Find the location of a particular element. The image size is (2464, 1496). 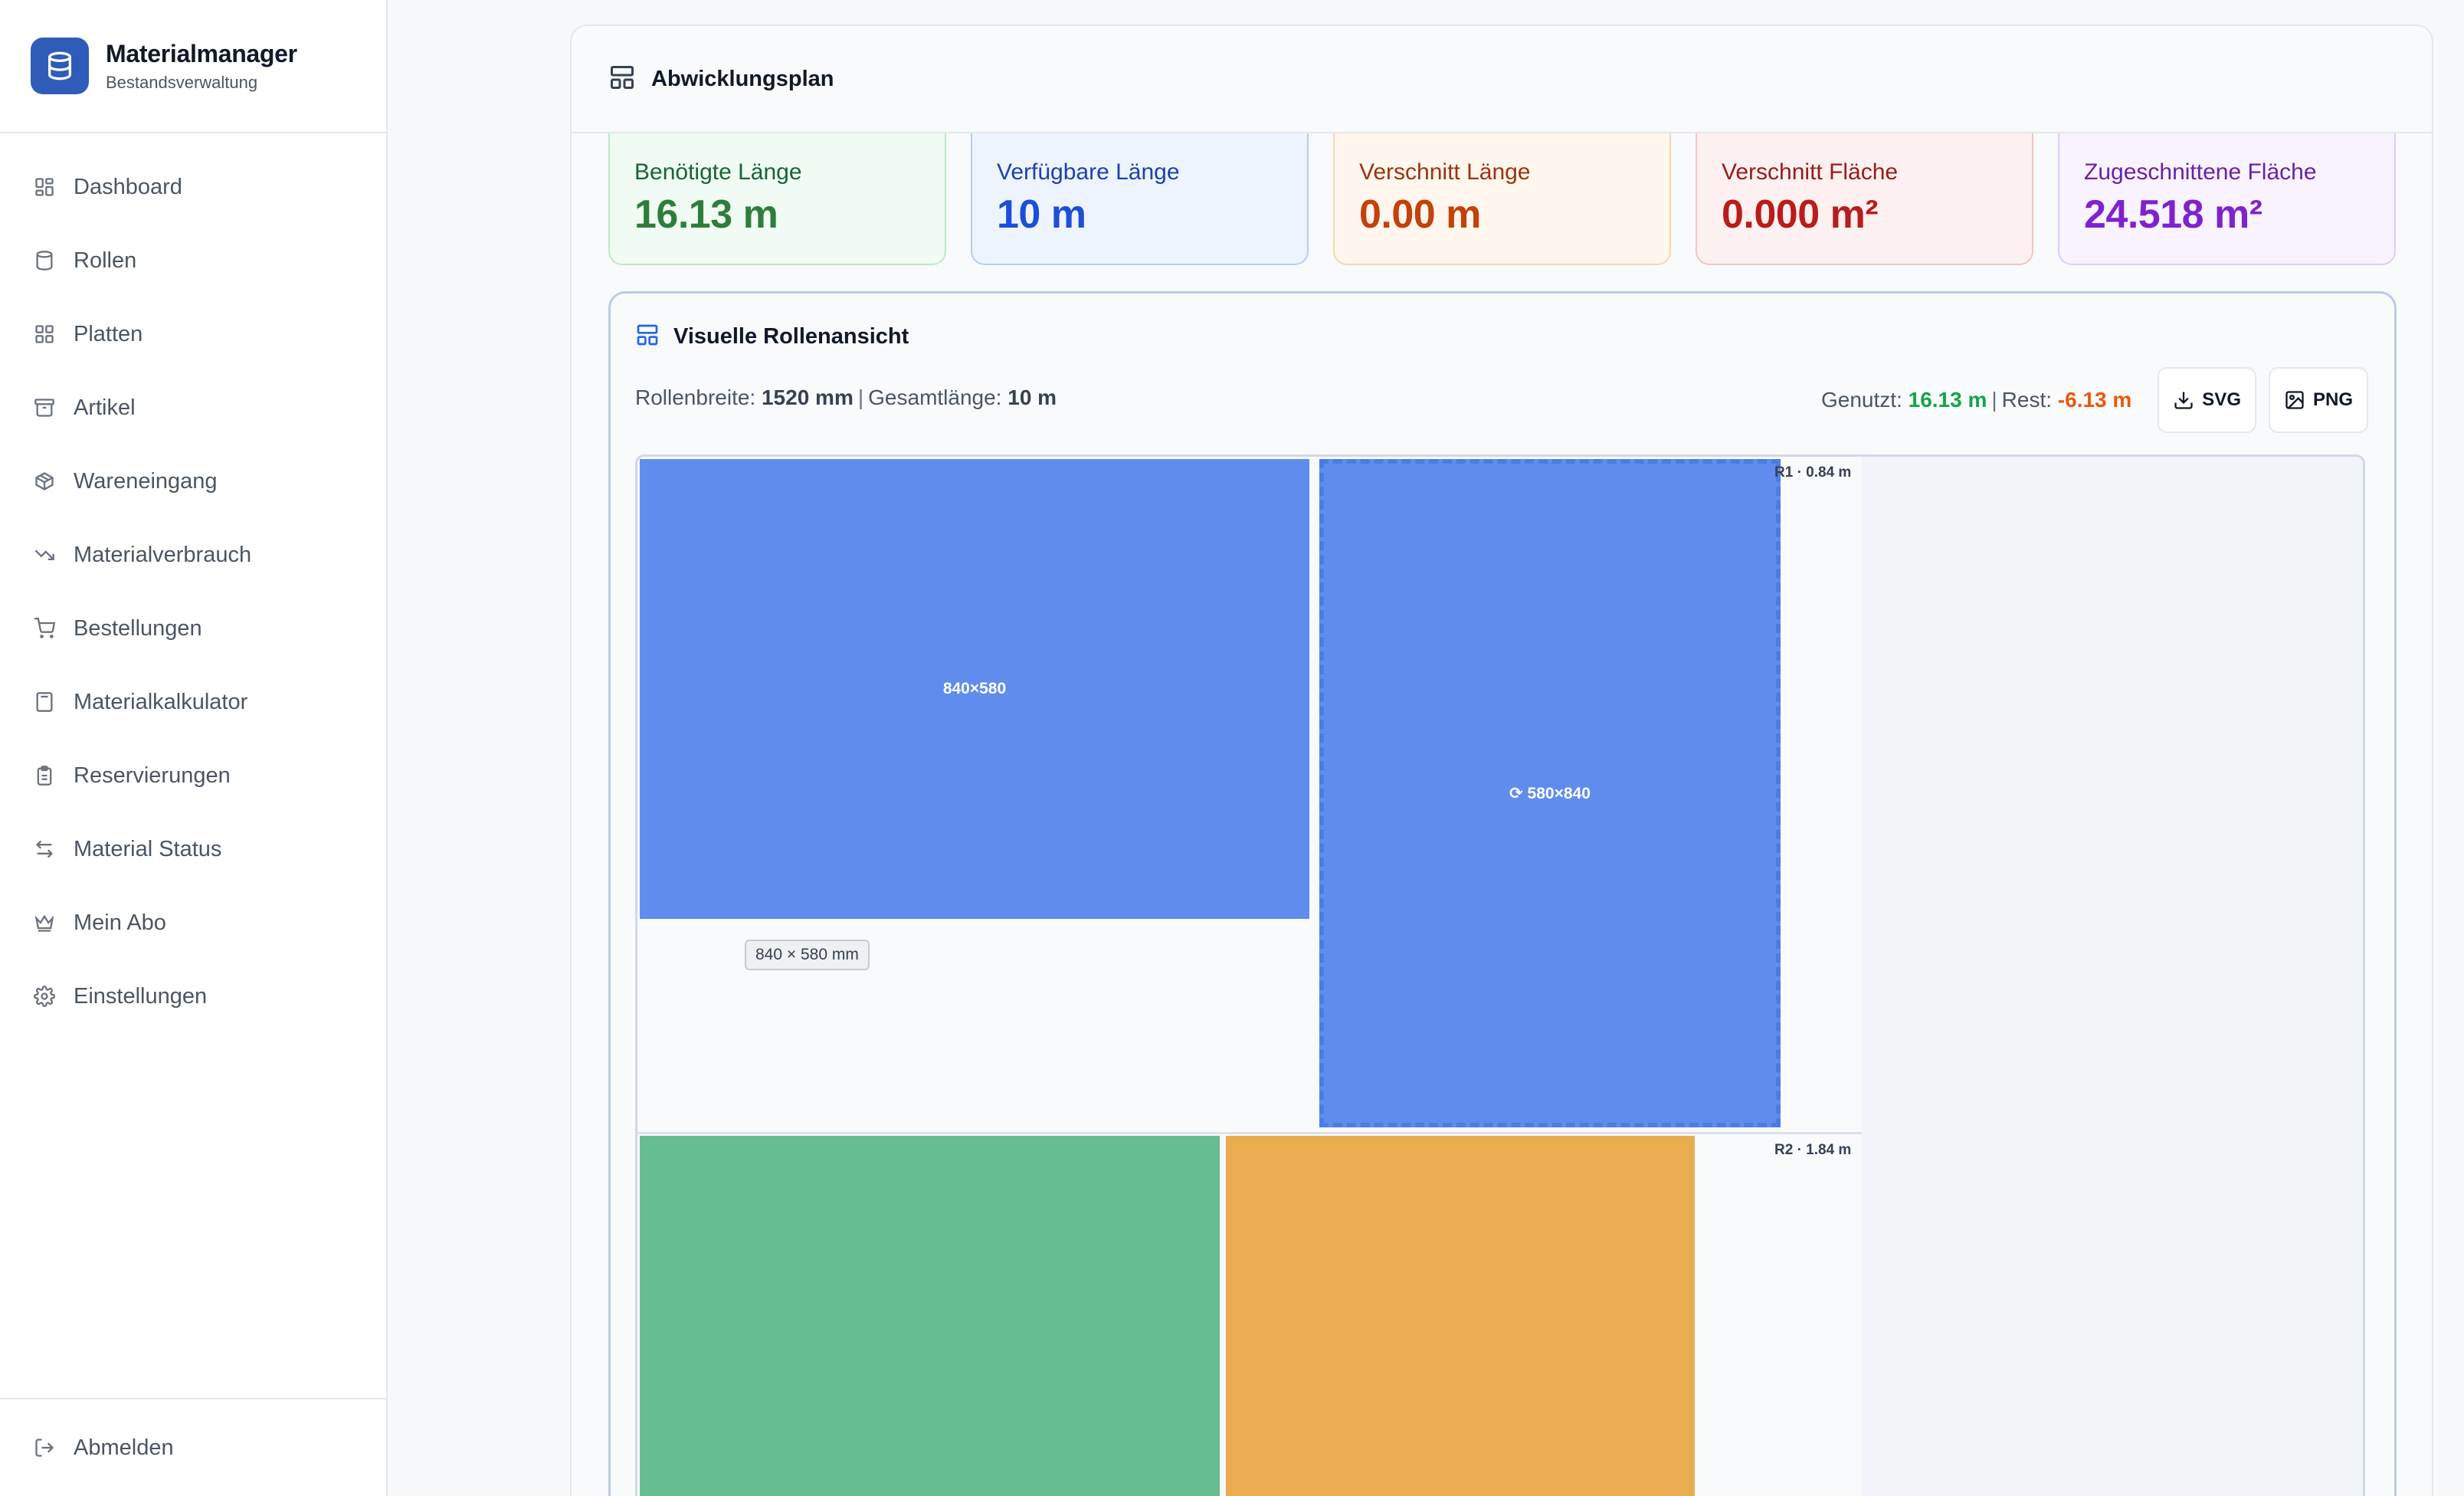

stat-card-verschnitt-laenge: Verschnitt Länge 0.00 m is located at coordinates (1502, 199).